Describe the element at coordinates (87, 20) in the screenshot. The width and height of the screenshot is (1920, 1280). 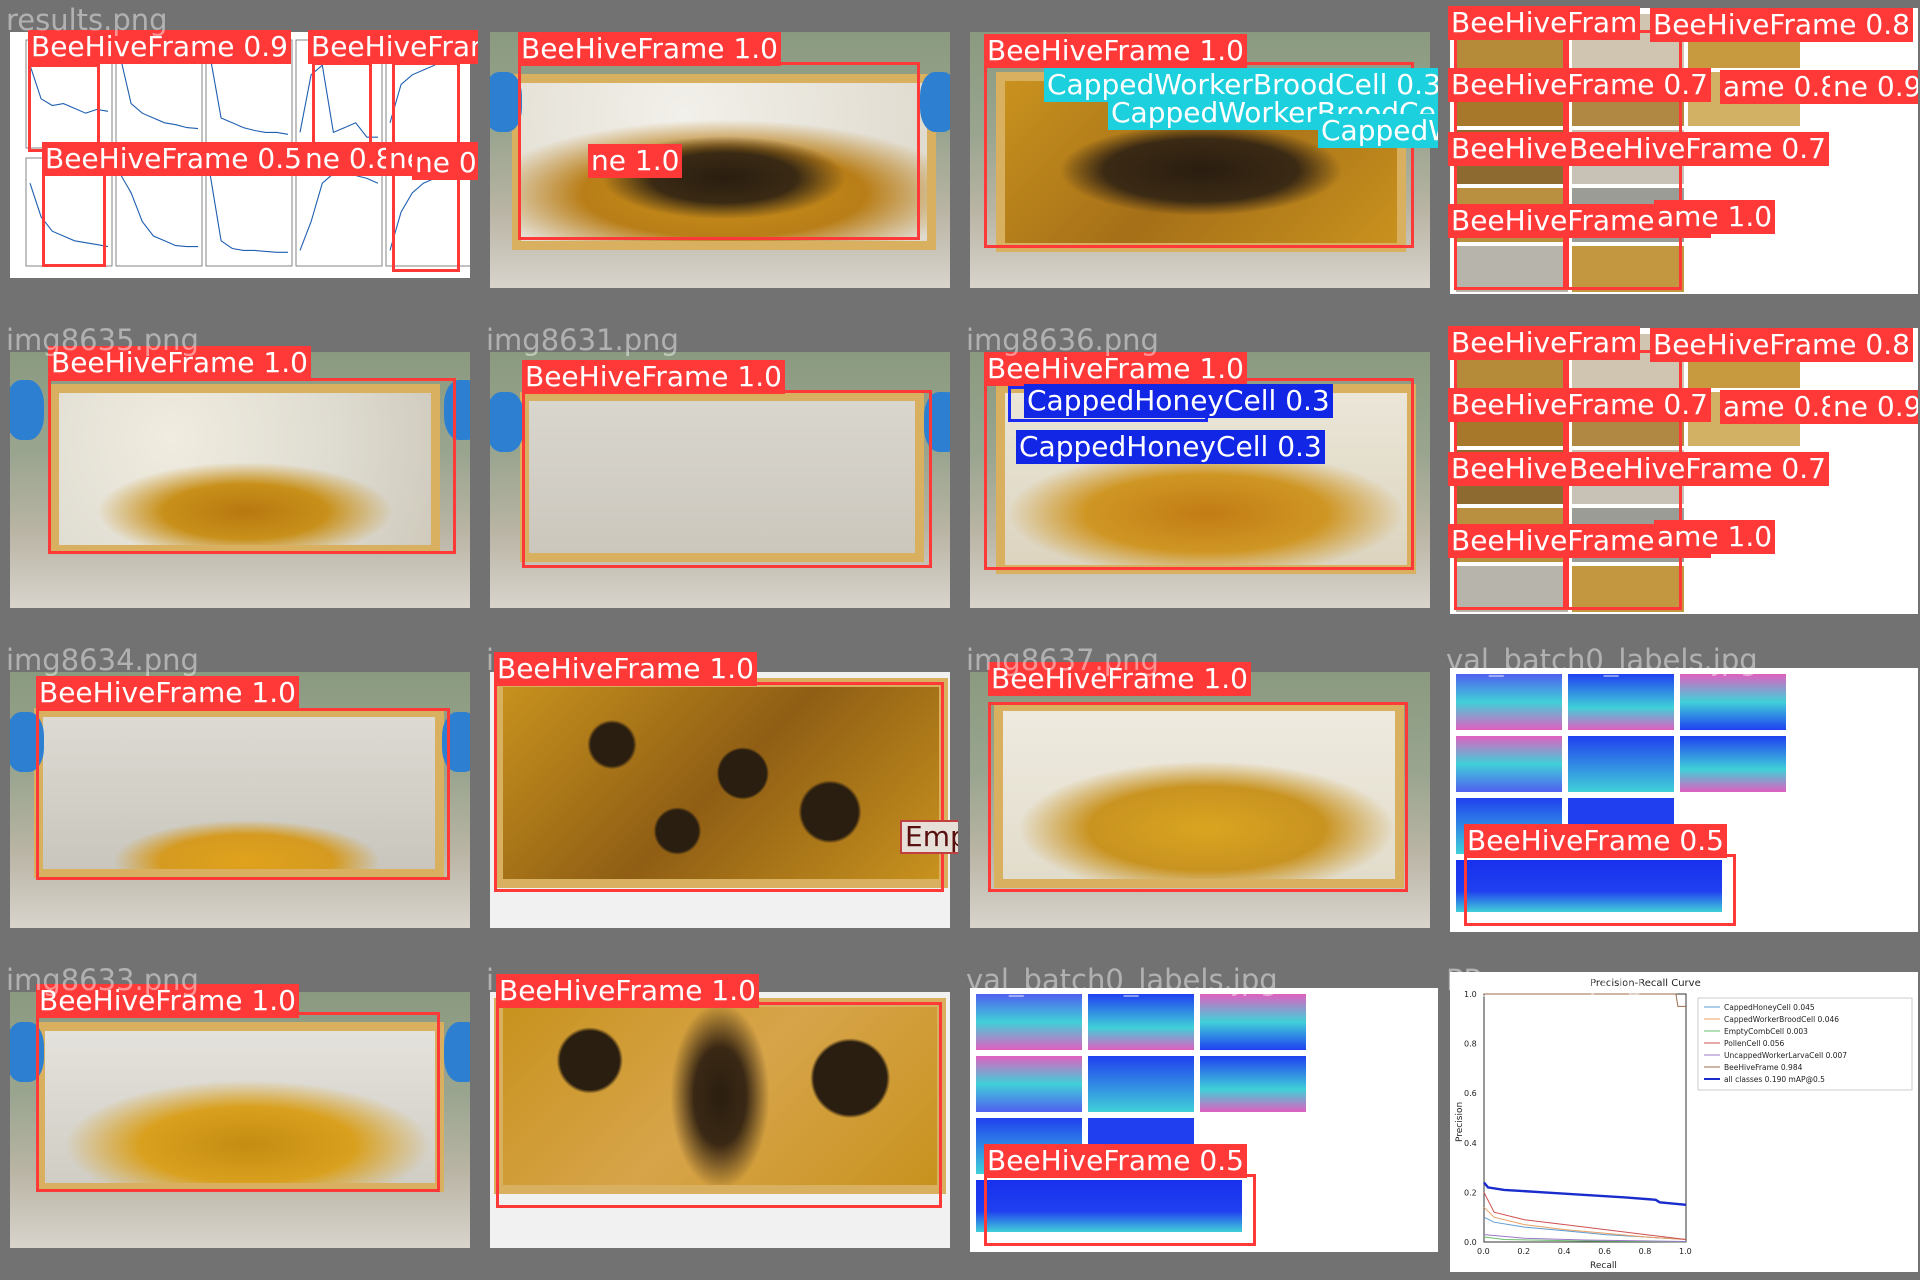
I see `tile-filename: results.png` at that location.